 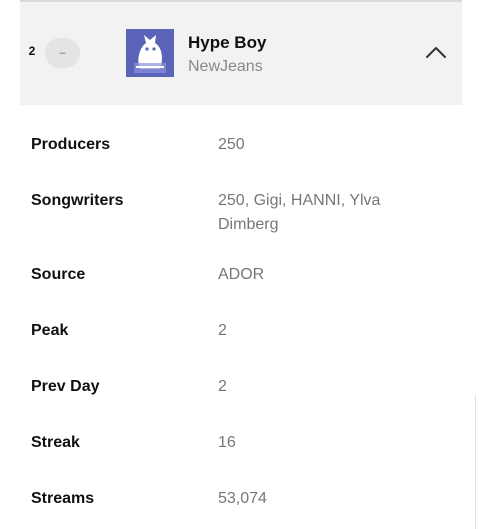 I want to click on detail-value: 53,074, so click(x=242, y=498).